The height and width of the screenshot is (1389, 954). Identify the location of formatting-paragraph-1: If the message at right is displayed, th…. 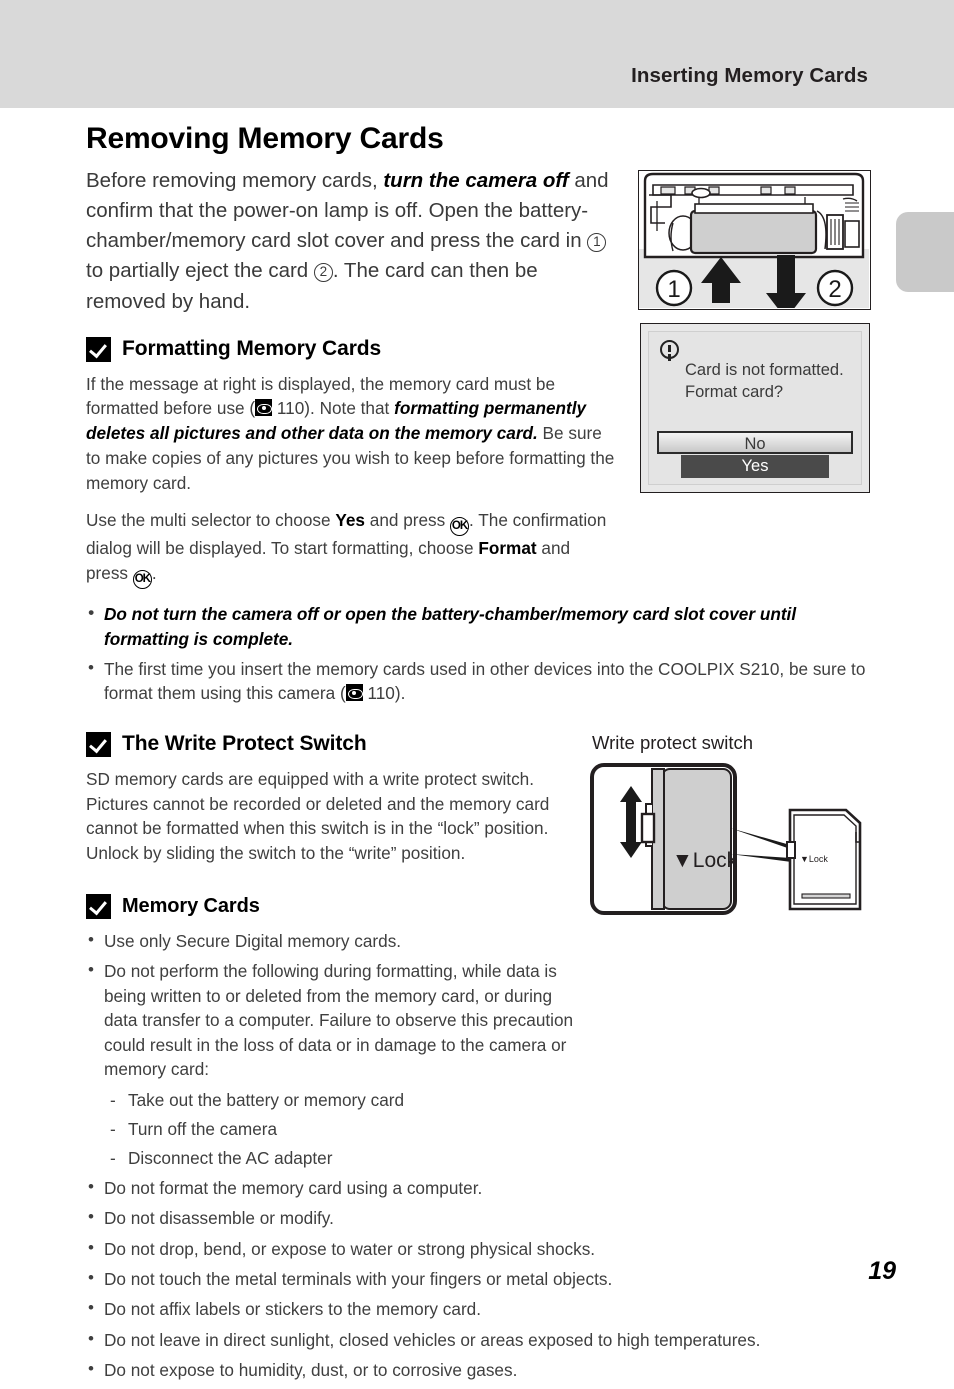
(351, 434).